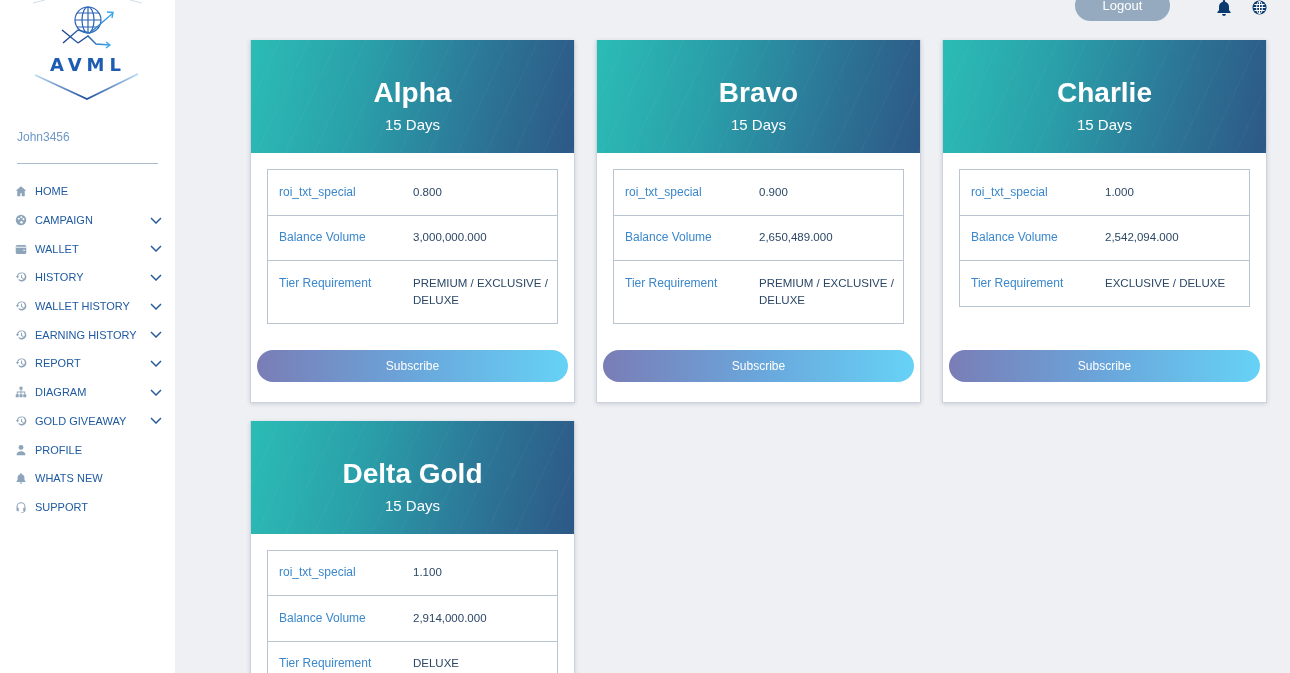 The image size is (1290, 673). I want to click on nav-item: HISTORY, so click(87, 277).